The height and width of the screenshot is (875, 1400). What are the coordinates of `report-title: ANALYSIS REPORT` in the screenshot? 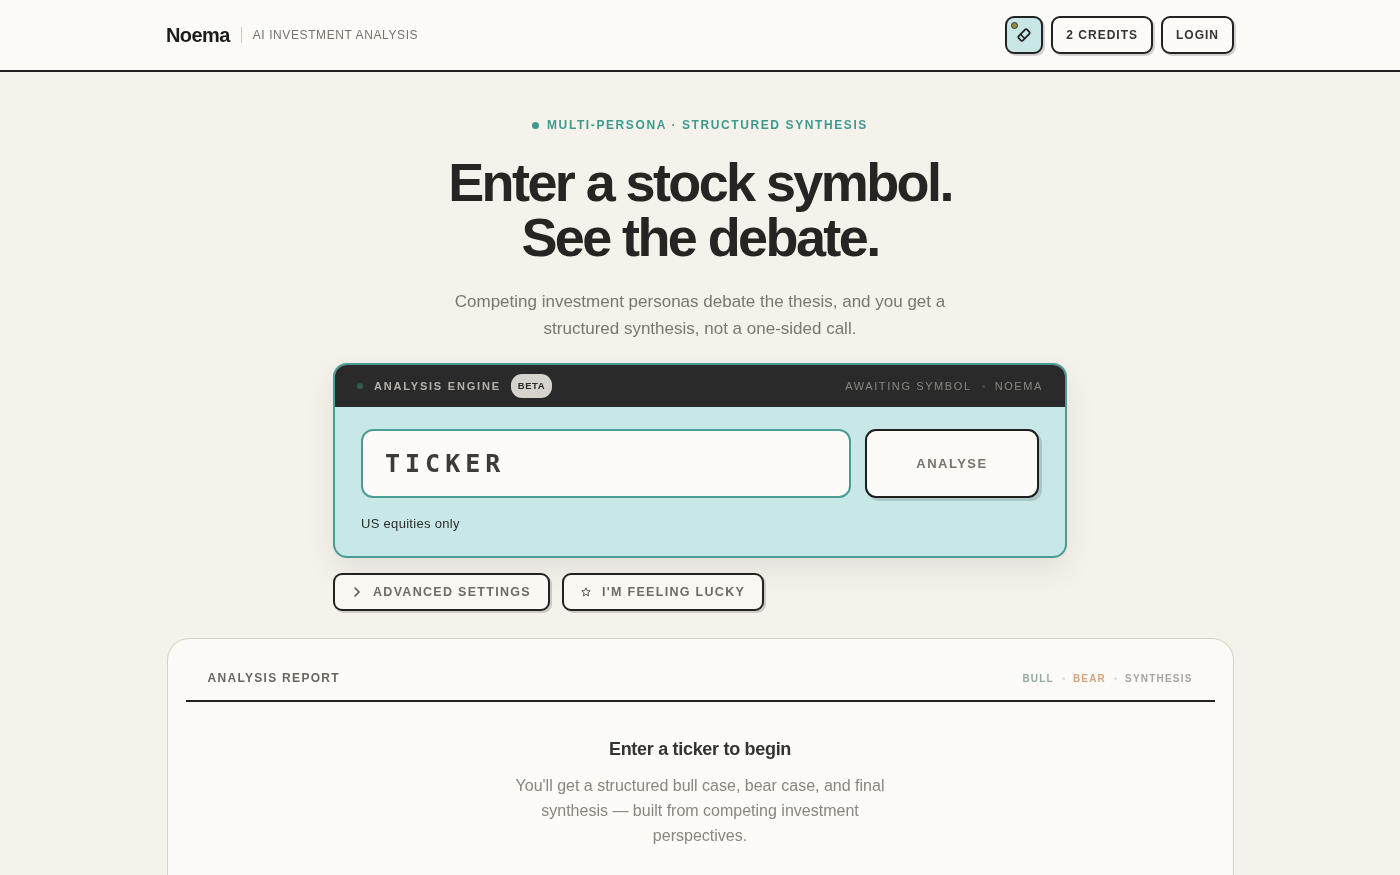 It's located at (273, 678).